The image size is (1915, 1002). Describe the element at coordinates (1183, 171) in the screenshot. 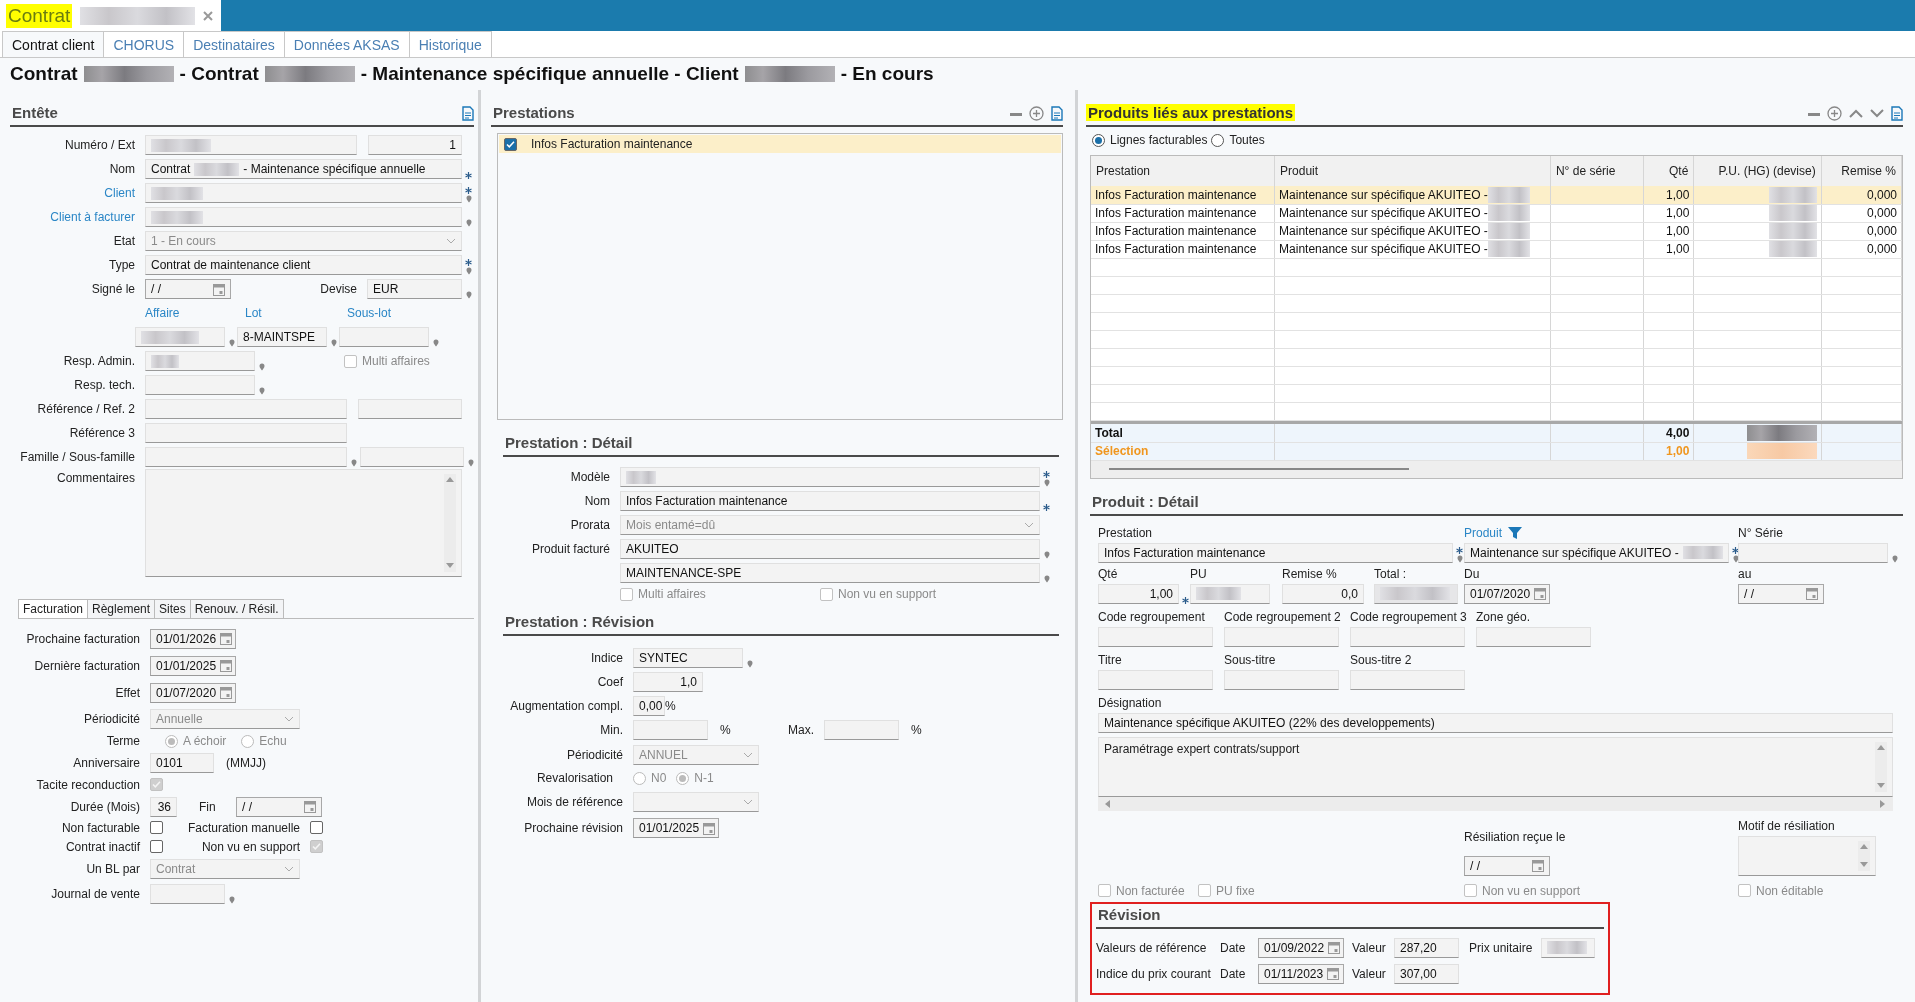

I see `column-header: Prestation` at that location.